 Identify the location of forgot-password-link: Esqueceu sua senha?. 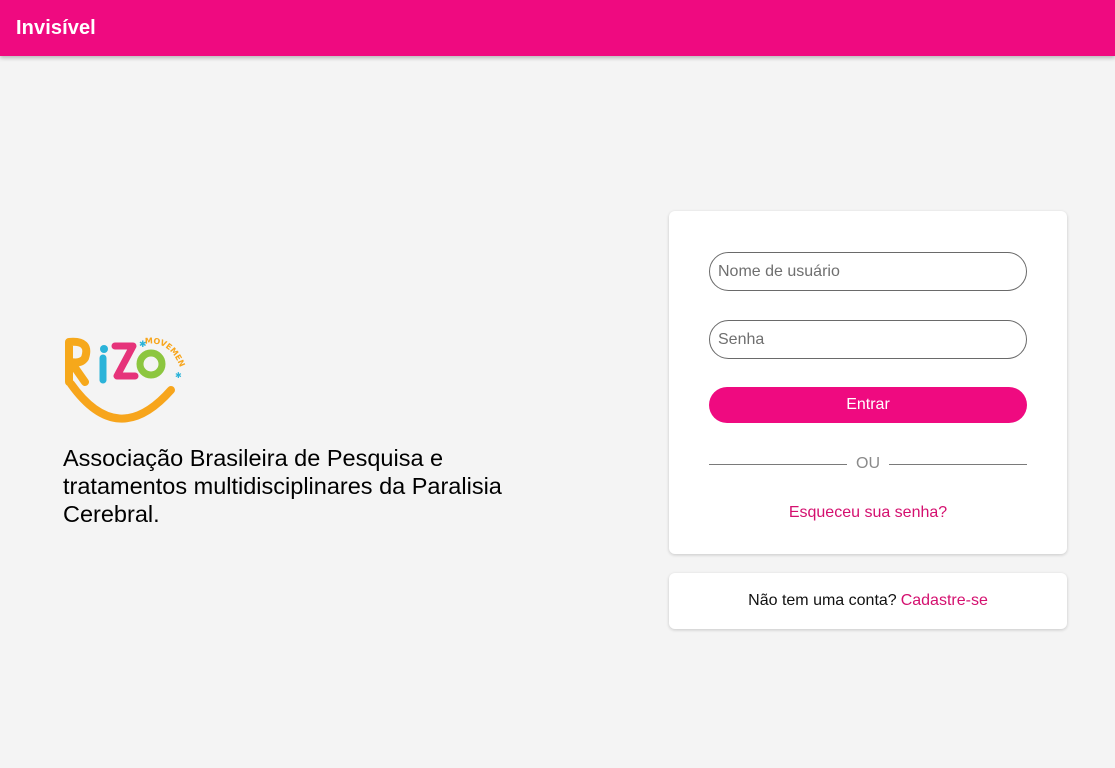
(868, 513).